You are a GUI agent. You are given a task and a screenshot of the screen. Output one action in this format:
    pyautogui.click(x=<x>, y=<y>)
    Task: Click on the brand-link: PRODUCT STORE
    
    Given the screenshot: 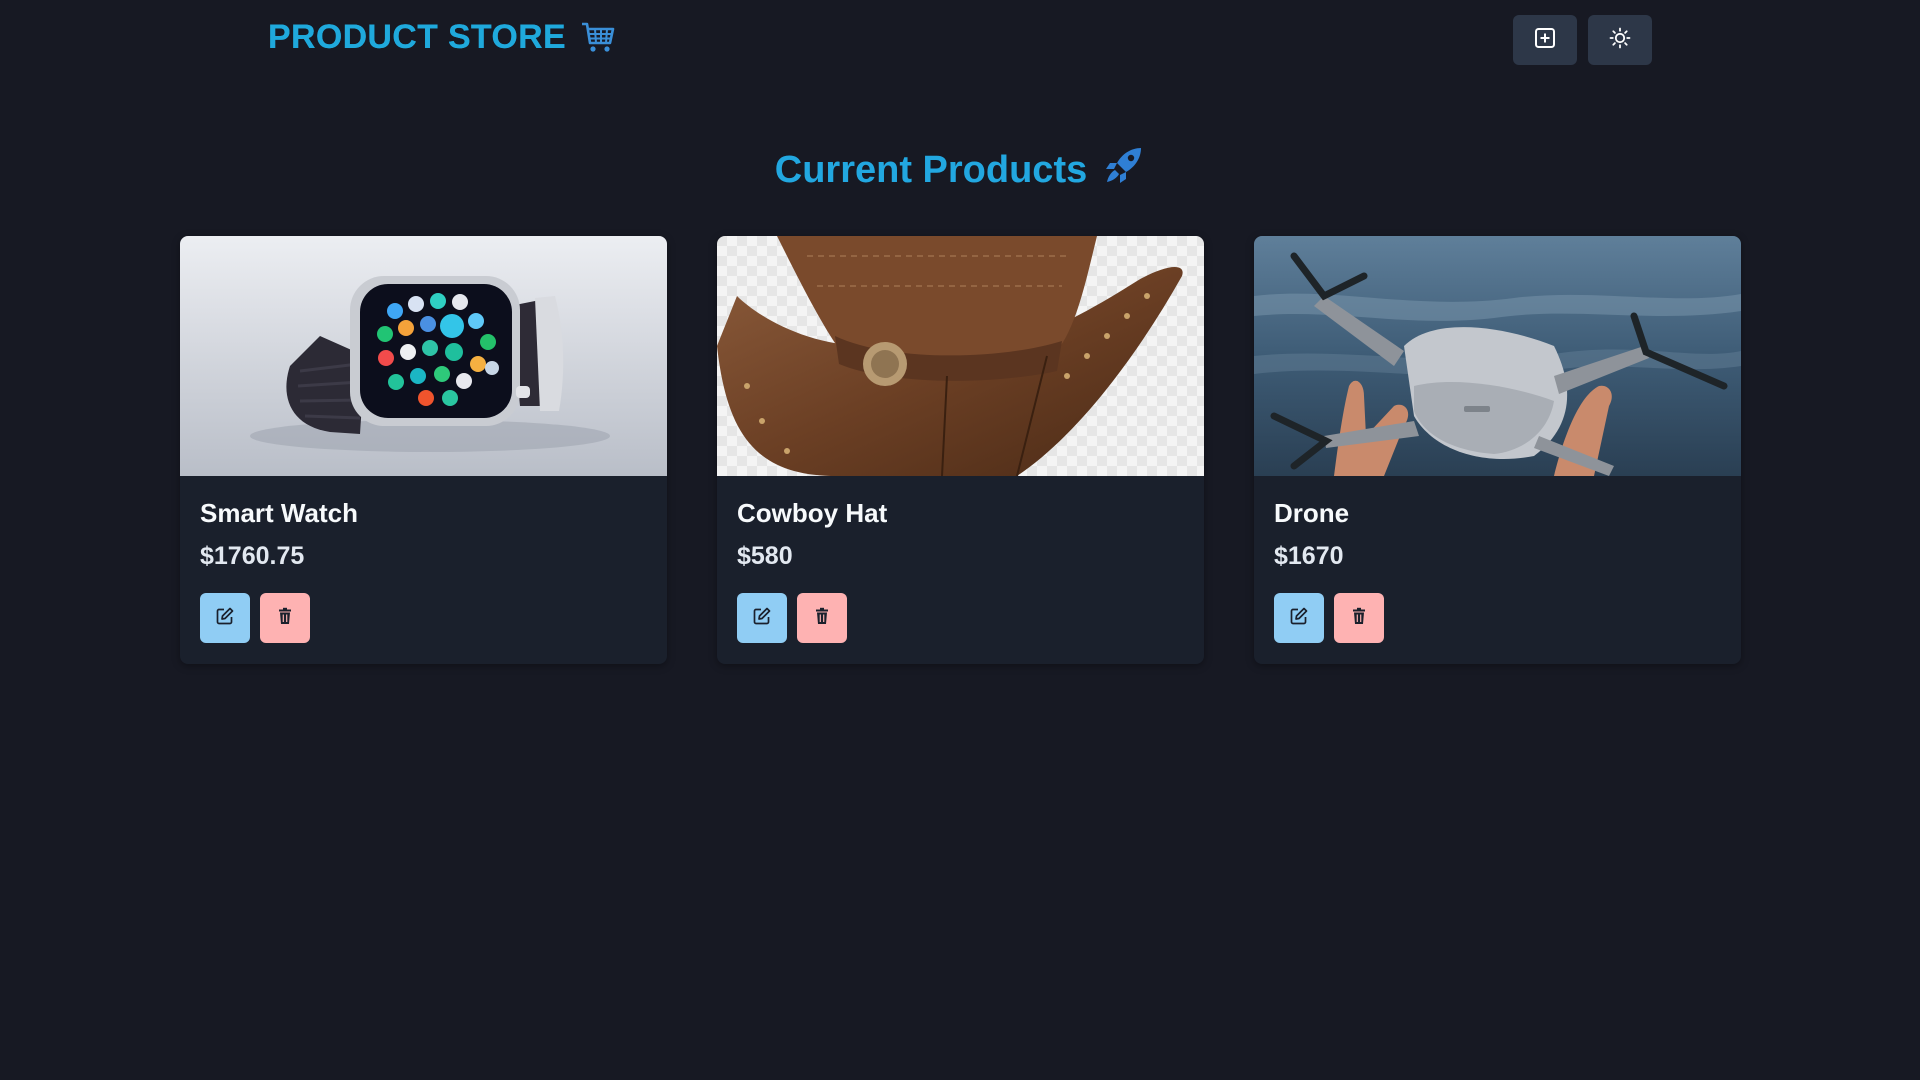 What is the action you would take?
    pyautogui.click(x=442, y=37)
    